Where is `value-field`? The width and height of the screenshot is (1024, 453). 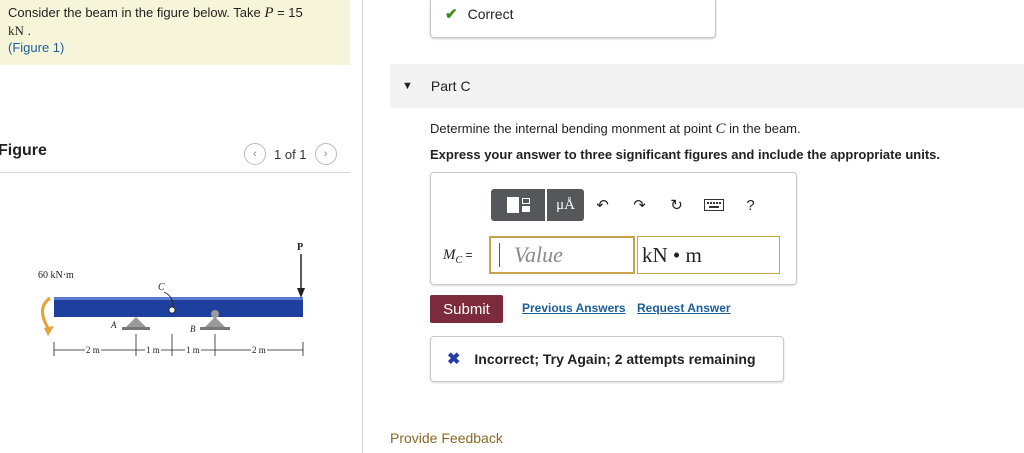
value-field is located at coordinates (562, 255).